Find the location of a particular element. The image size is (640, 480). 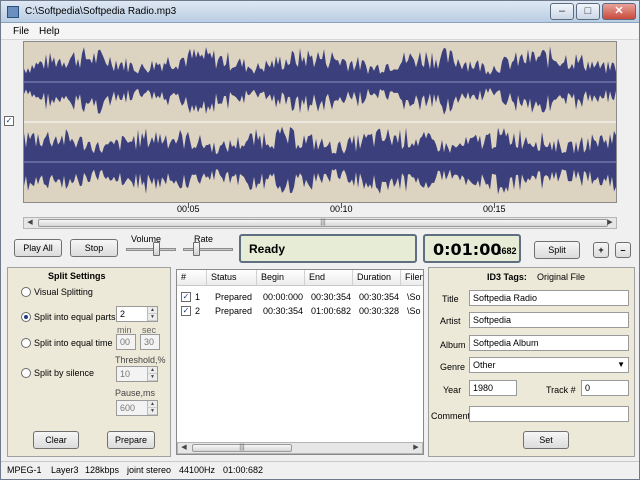

time-display: 0:01:00 .682 is located at coordinates (472, 248).